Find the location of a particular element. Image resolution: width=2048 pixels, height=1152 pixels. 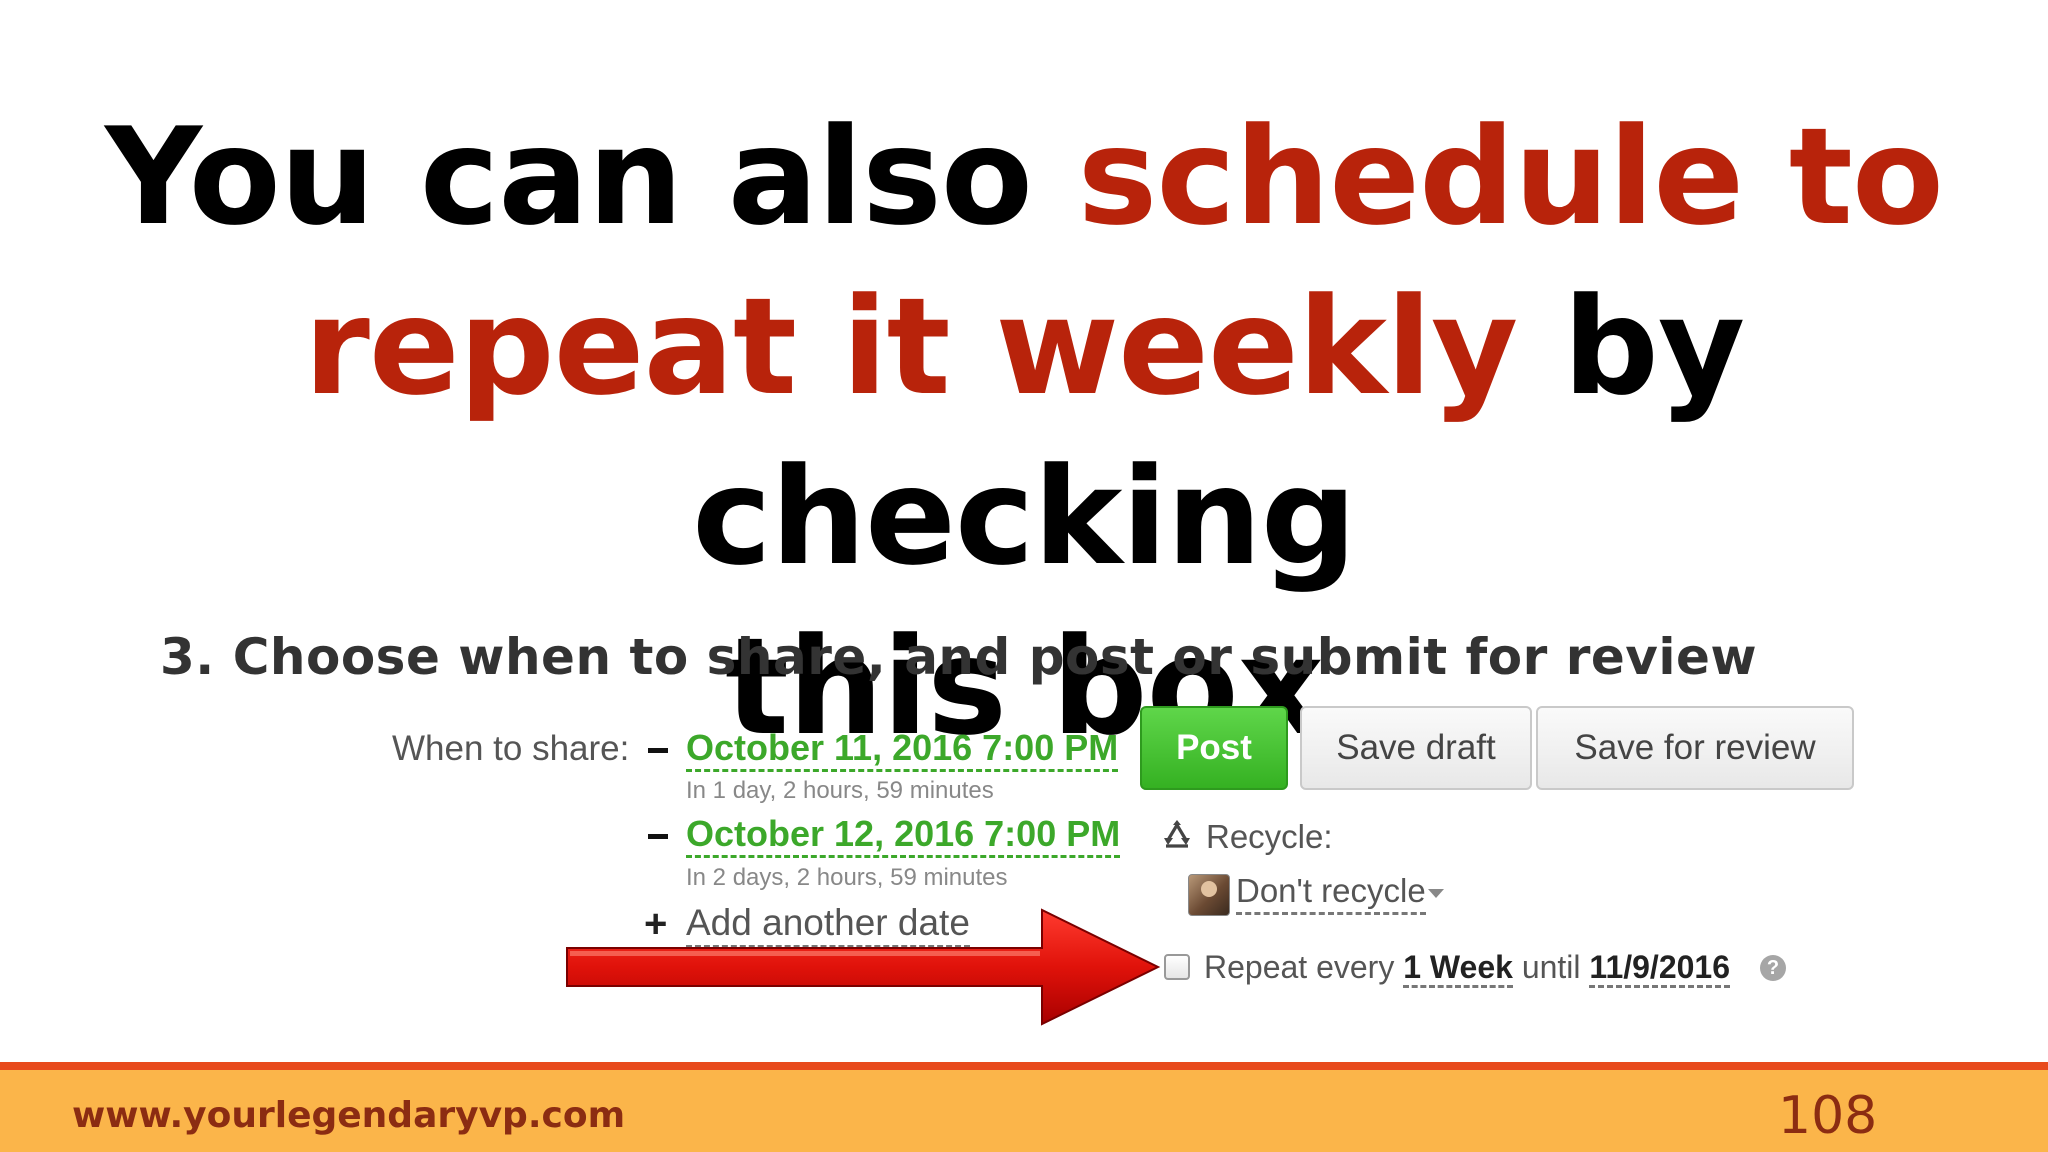

footer-url: www.yourlegendaryvp.com is located at coordinates (349, 1115).